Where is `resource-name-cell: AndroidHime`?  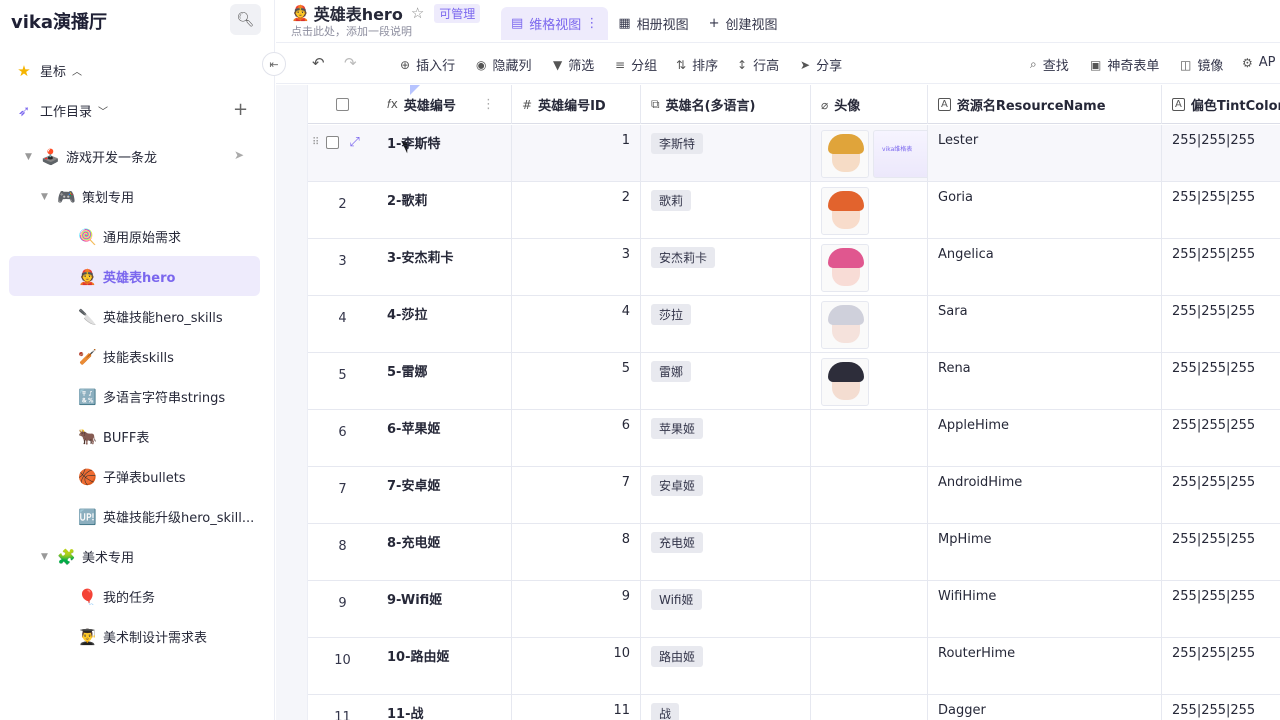 resource-name-cell: AndroidHime is located at coordinates (1045, 495).